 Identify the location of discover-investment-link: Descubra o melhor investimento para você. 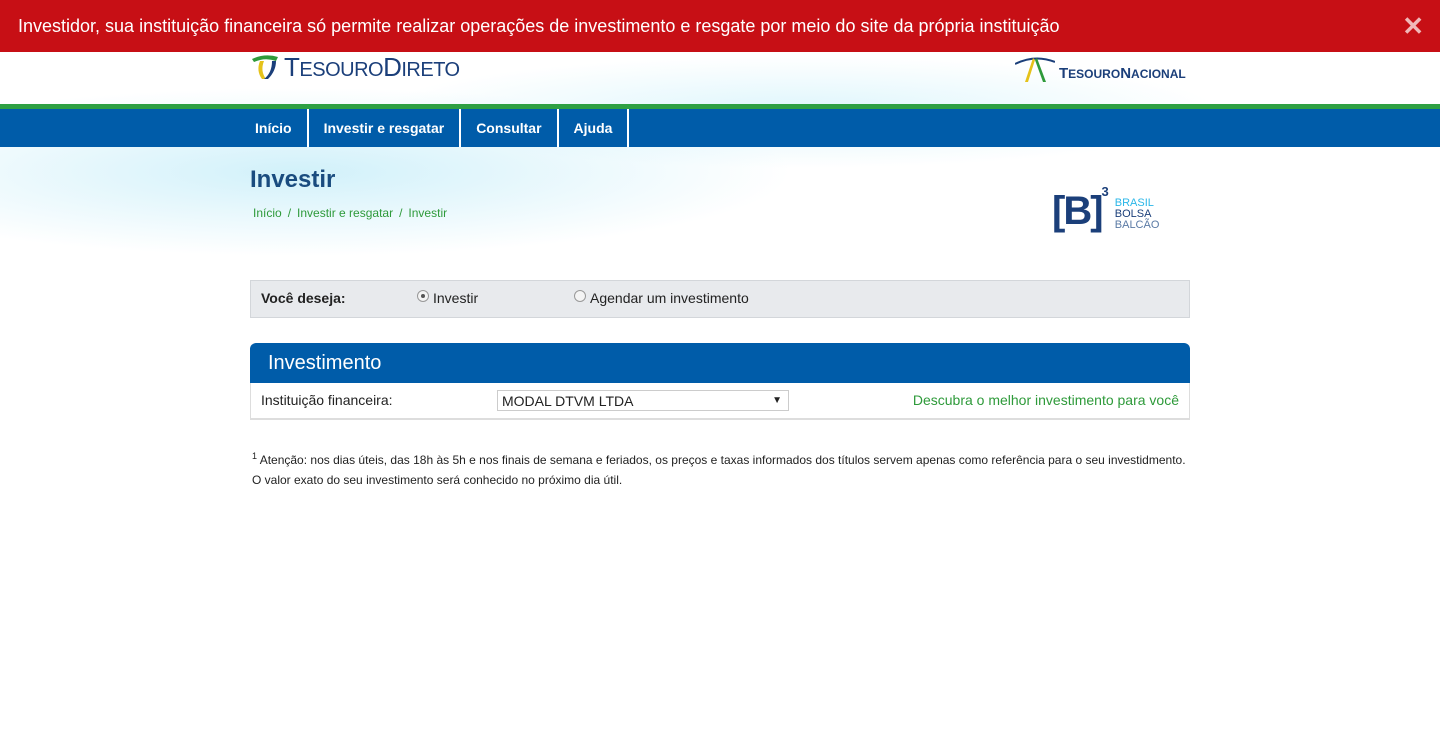
(1046, 400).